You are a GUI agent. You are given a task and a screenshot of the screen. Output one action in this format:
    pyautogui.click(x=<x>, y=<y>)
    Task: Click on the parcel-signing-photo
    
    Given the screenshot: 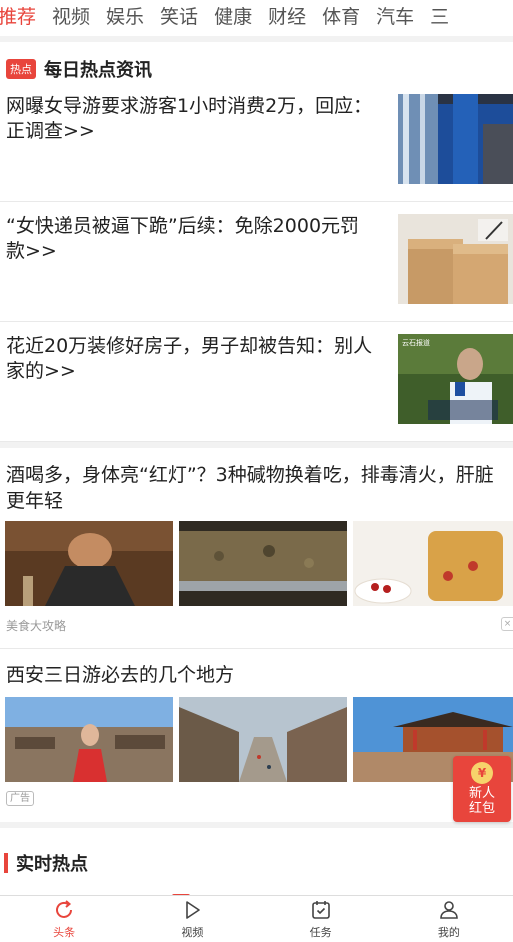 What is the action you would take?
    pyautogui.click(x=455, y=259)
    